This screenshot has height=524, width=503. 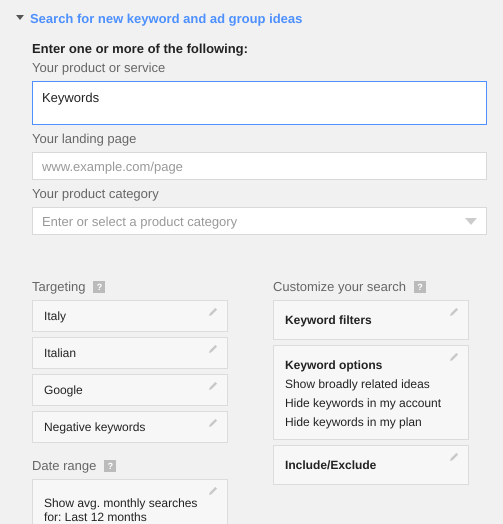 What do you see at coordinates (59, 286) in the screenshot?
I see `section-label: Targeting` at bounding box center [59, 286].